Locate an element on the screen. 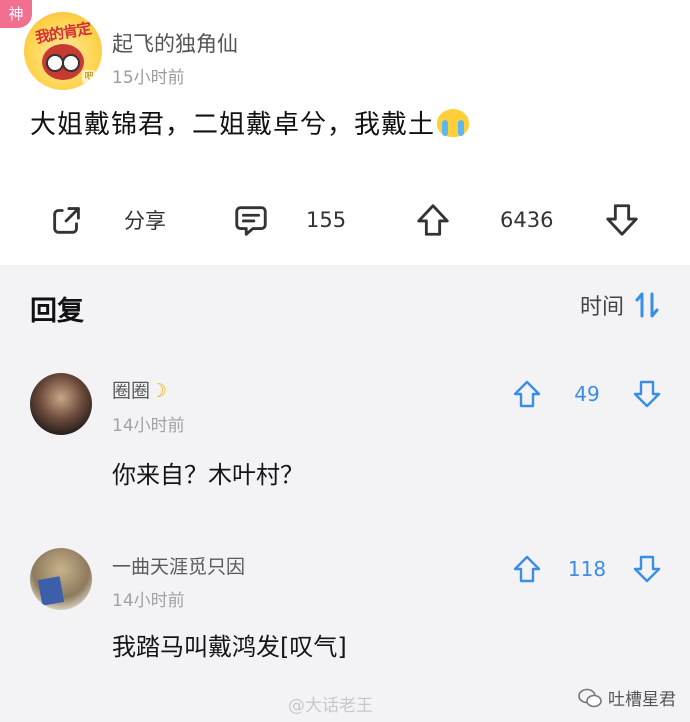 The width and height of the screenshot is (690, 722). avatar-face is located at coordinates (63, 62).